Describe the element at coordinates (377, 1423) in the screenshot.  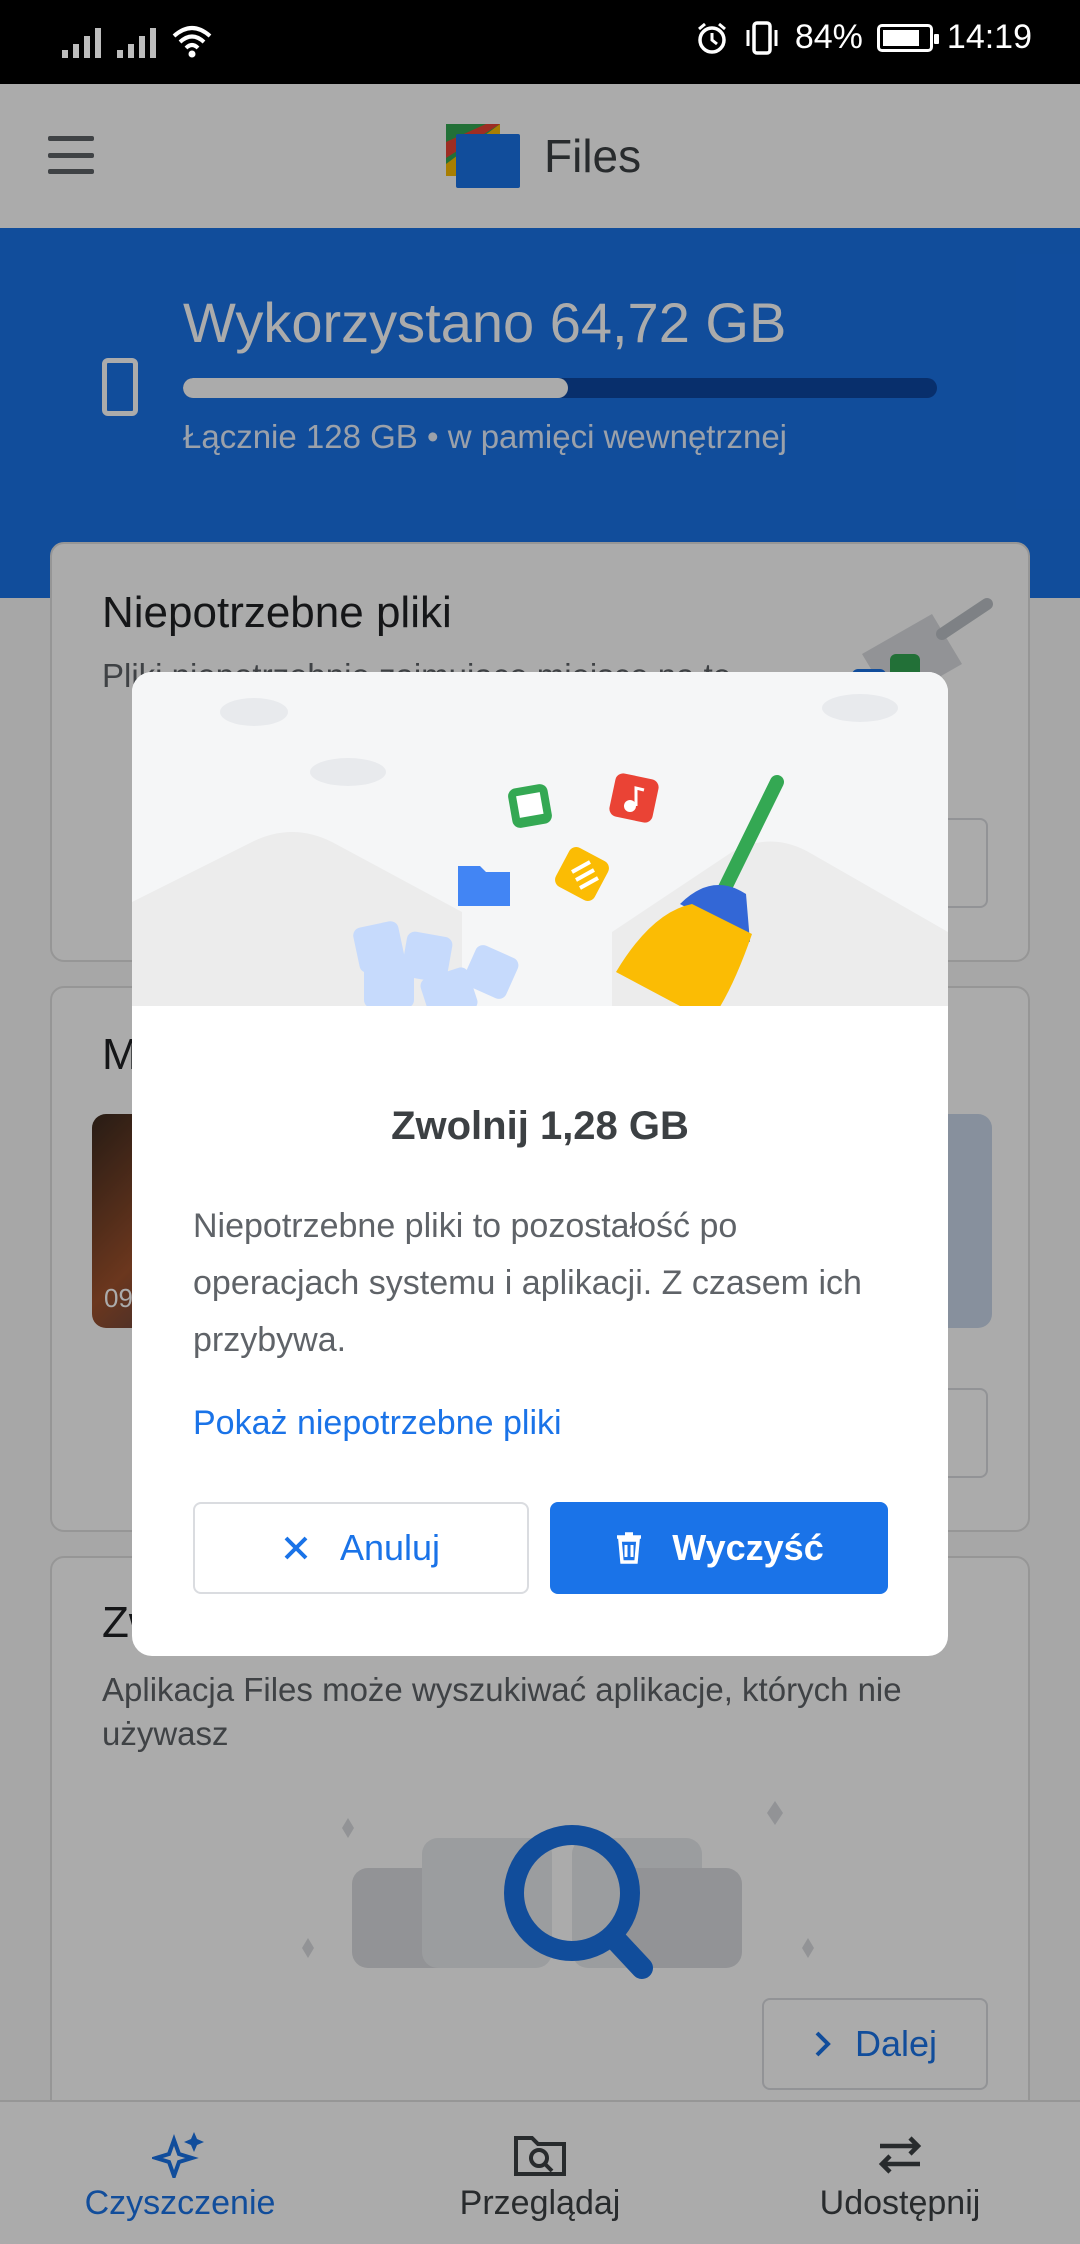
I see `show-junk-files-link: Pokaż niepotrzebne pliki` at that location.